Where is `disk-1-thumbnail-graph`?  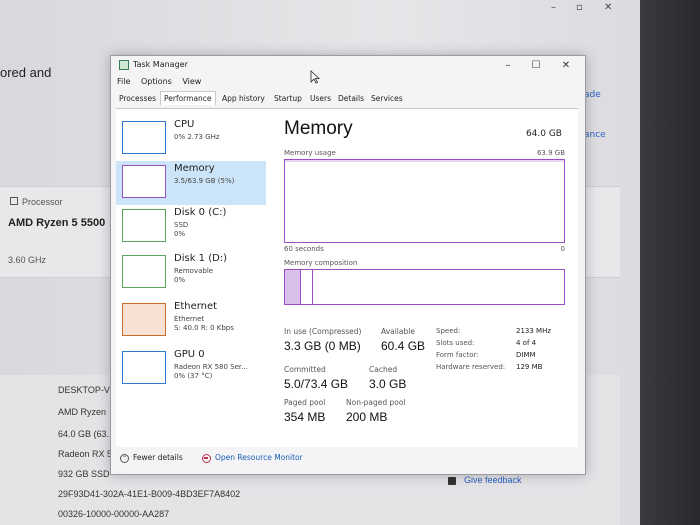 disk-1-thumbnail-graph is located at coordinates (144, 271).